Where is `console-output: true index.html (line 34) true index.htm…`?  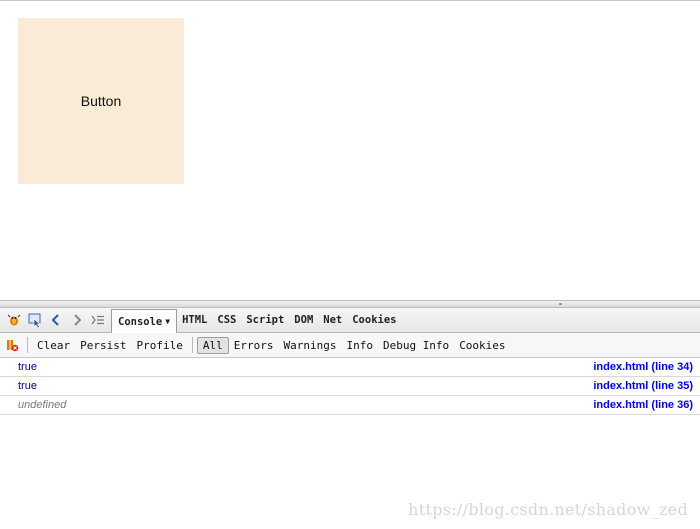
console-output: true index.html (line 34) true index.htm… is located at coordinates (350, 386).